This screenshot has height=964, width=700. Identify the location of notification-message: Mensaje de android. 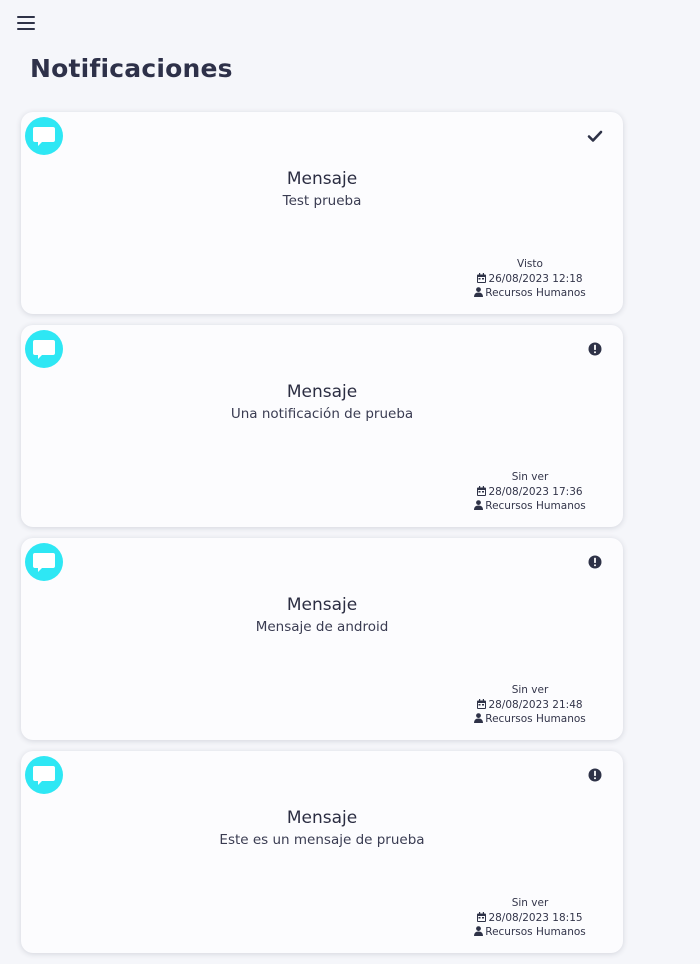
(322, 627).